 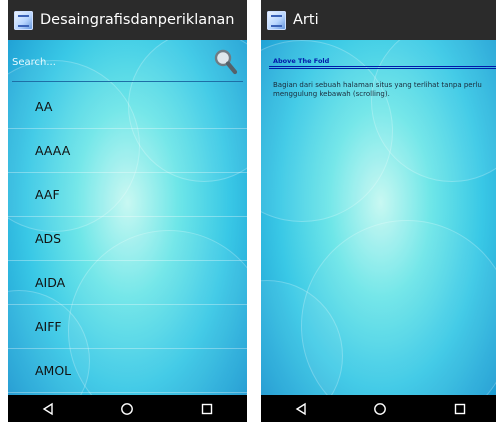 I want to click on search-input, so click(x=107, y=62).